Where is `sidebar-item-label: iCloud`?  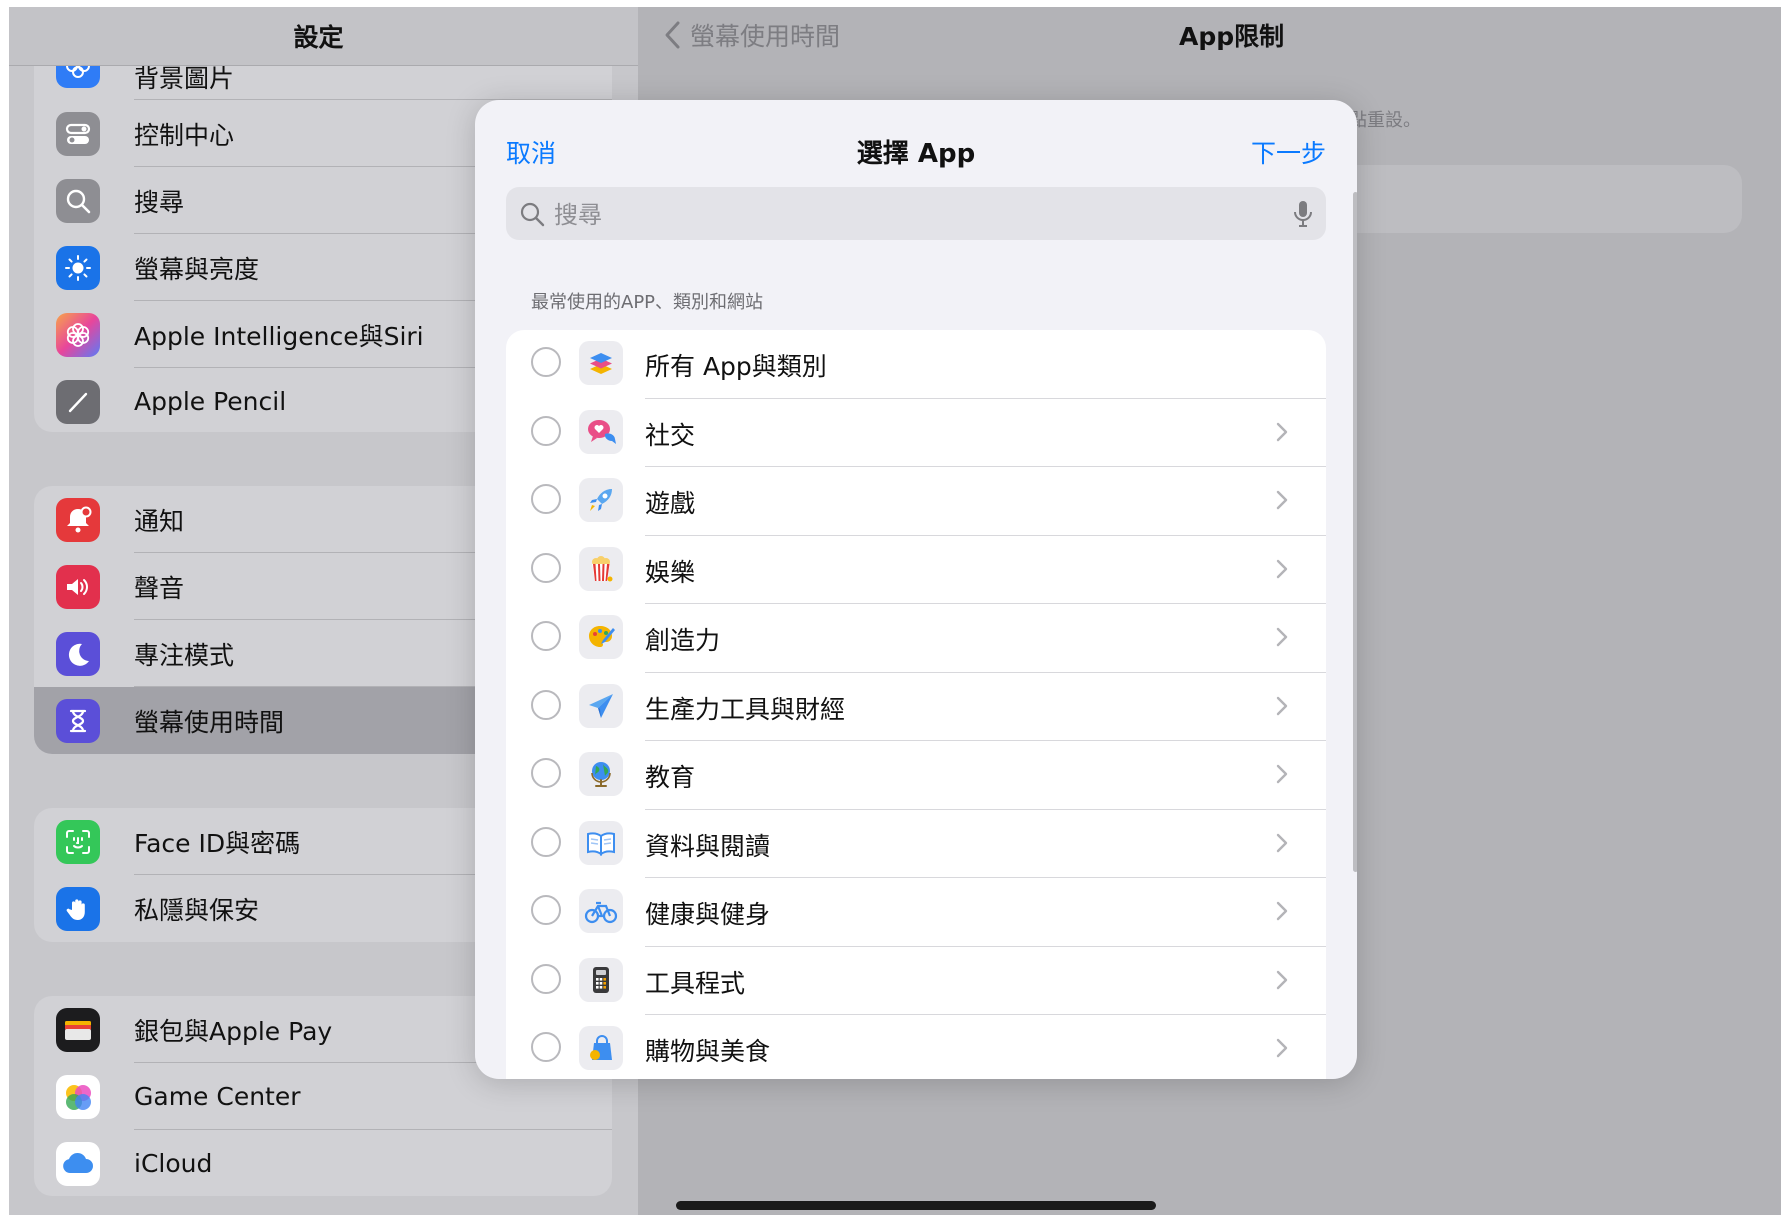 sidebar-item-label: iCloud is located at coordinates (173, 1163).